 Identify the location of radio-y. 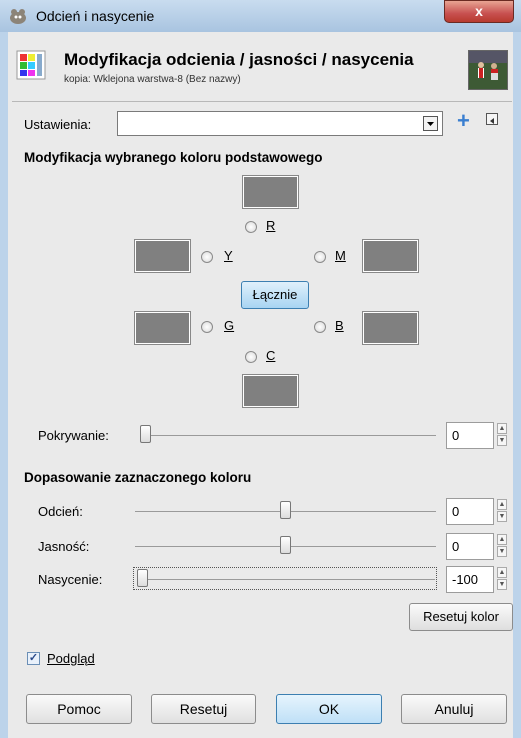
(207, 257).